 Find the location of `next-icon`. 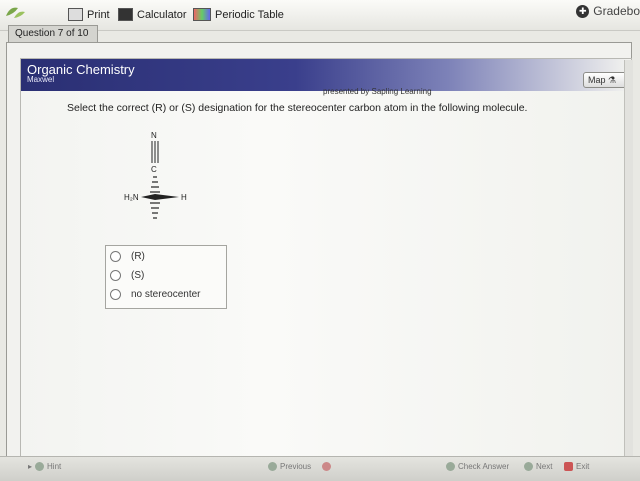

next-icon is located at coordinates (528, 466).